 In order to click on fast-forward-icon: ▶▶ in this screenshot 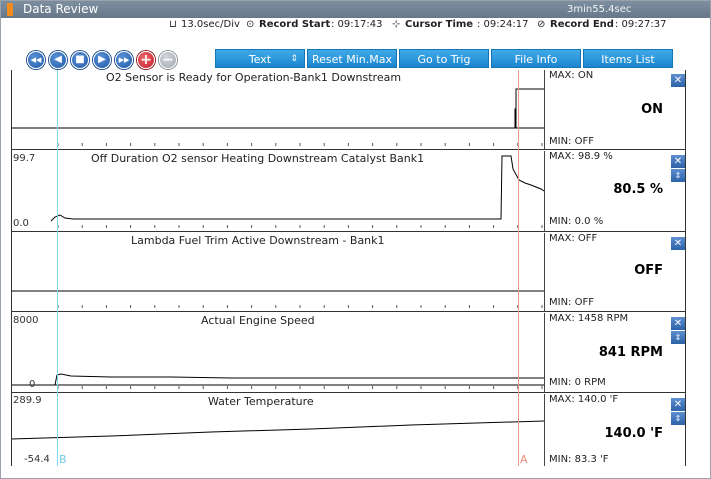, I will do `click(124, 60)`.